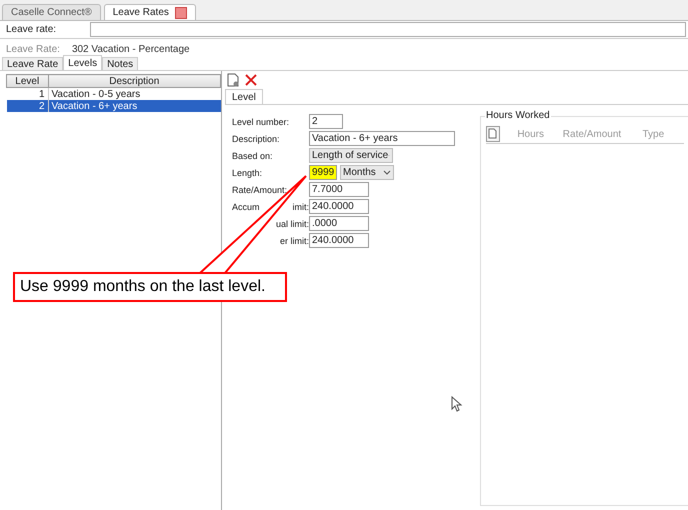  I want to click on field-label: Leave Rate:, so click(33, 49).